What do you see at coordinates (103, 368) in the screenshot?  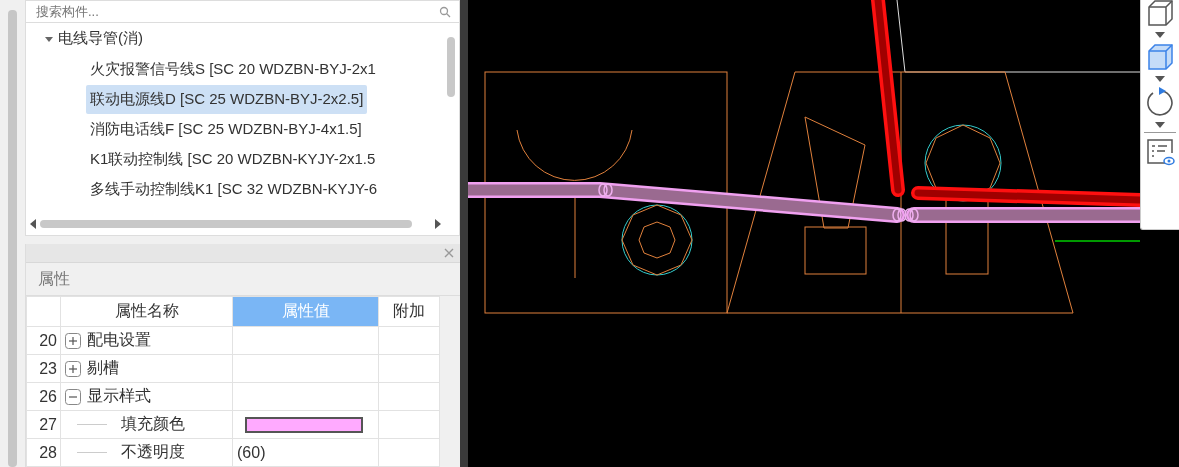 I see `property-name: 剔槽` at bounding box center [103, 368].